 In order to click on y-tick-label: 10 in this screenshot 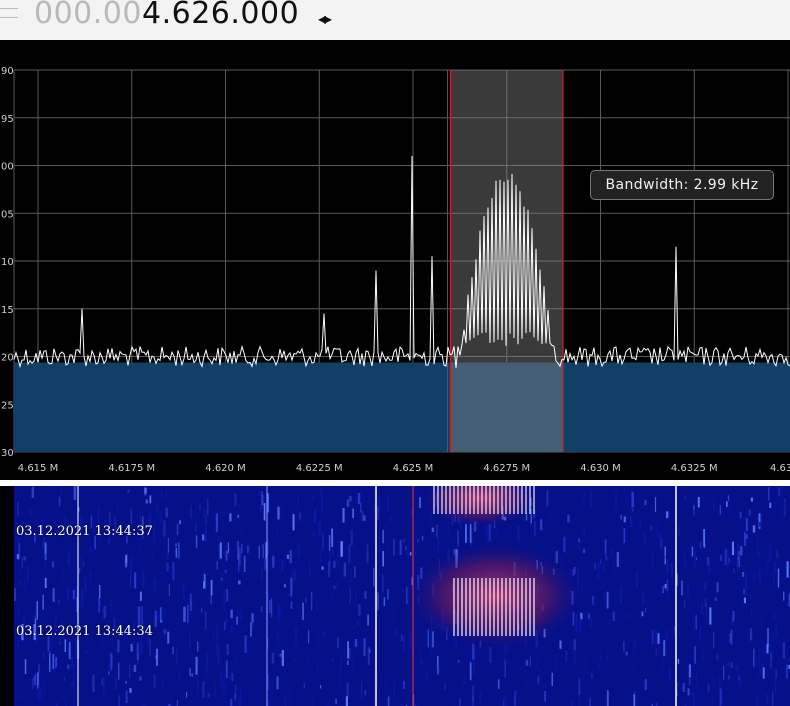, I will do `click(7, 262)`.